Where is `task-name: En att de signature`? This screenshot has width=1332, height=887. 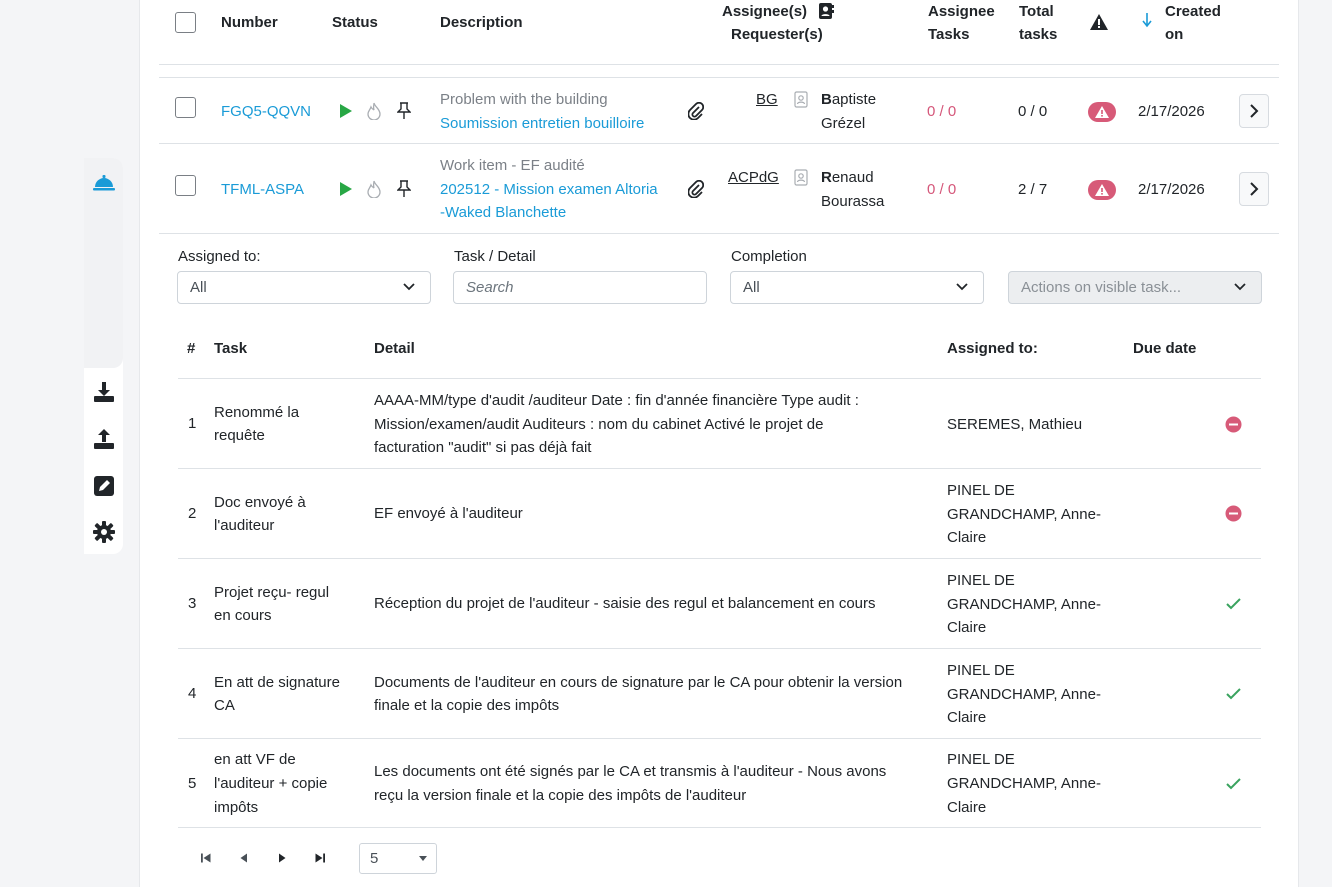 task-name: En att de signature is located at coordinates (277, 682).